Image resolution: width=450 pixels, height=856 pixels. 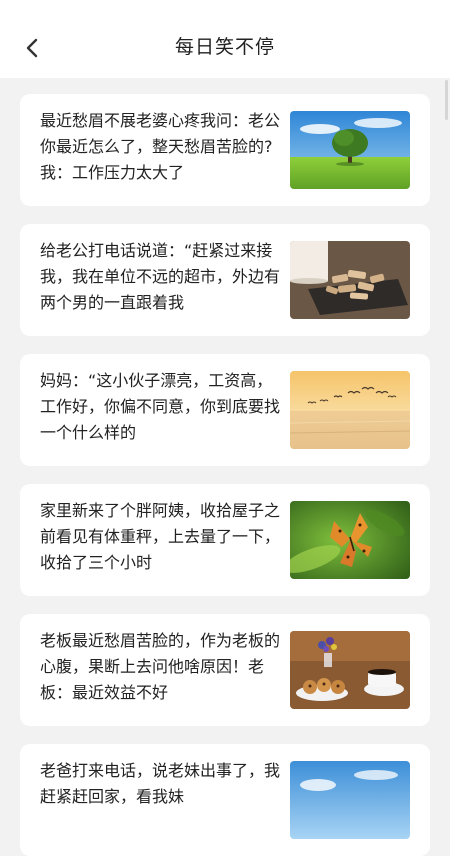 I want to click on joke-preview-text: 家里新来了个胖阿姨，收拾屋子之前看见有体重秤，上去量了一下，收拾了三个小时, so click(x=160, y=536).